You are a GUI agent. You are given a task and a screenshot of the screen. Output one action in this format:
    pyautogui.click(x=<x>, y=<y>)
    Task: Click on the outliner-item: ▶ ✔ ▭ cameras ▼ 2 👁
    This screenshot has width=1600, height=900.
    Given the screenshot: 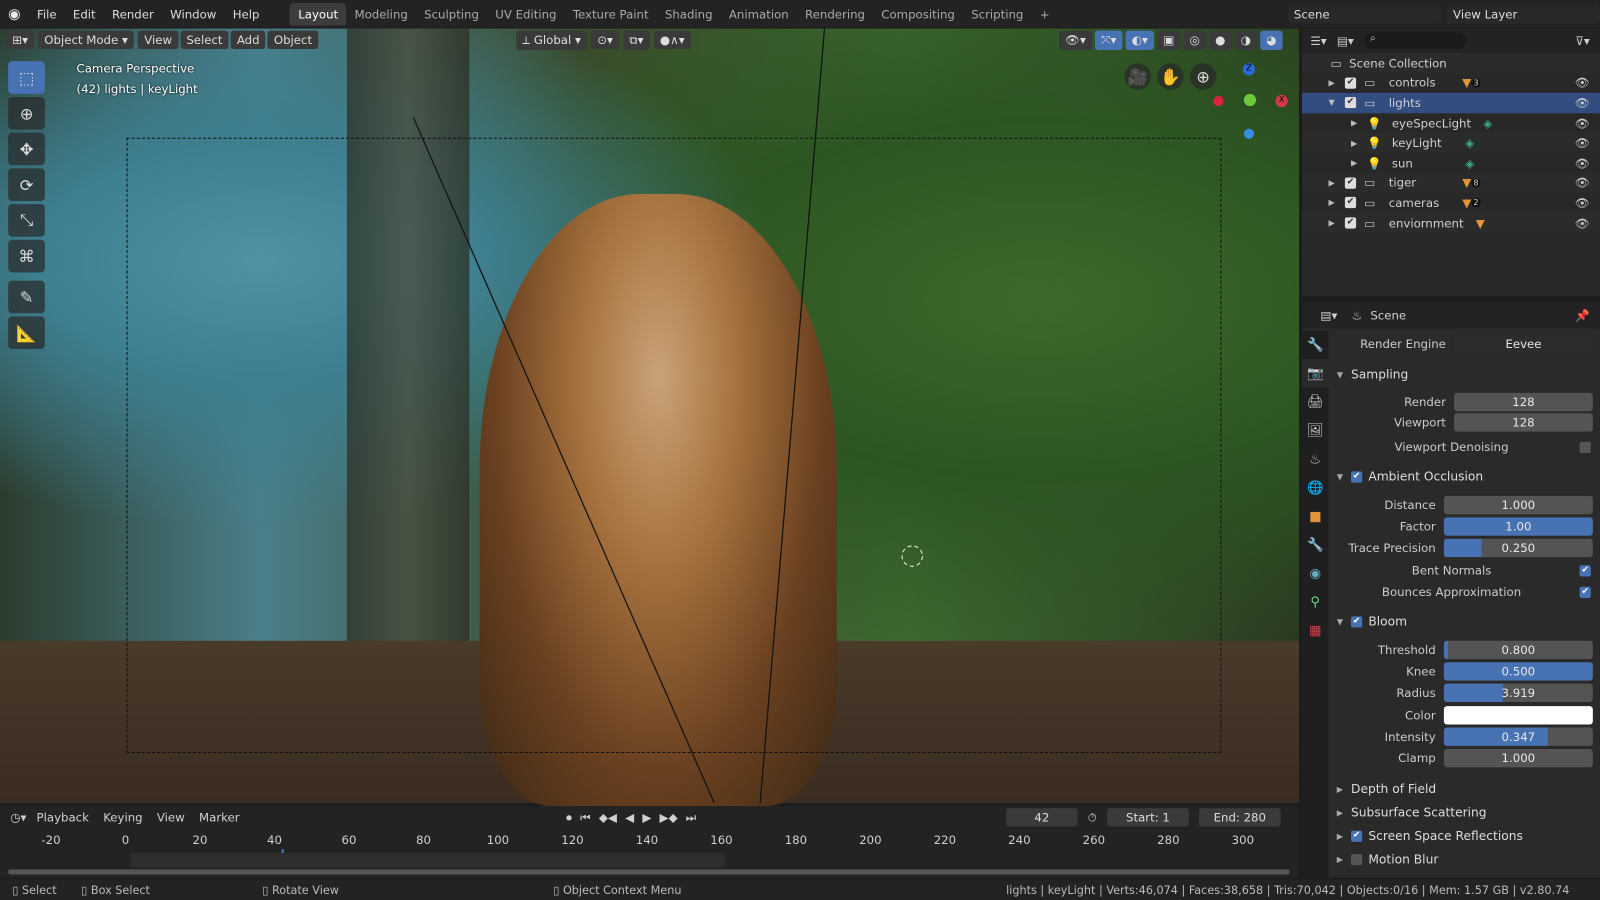 What is the action you would take?
    pyautogui.click(x=1451, y=203)
    